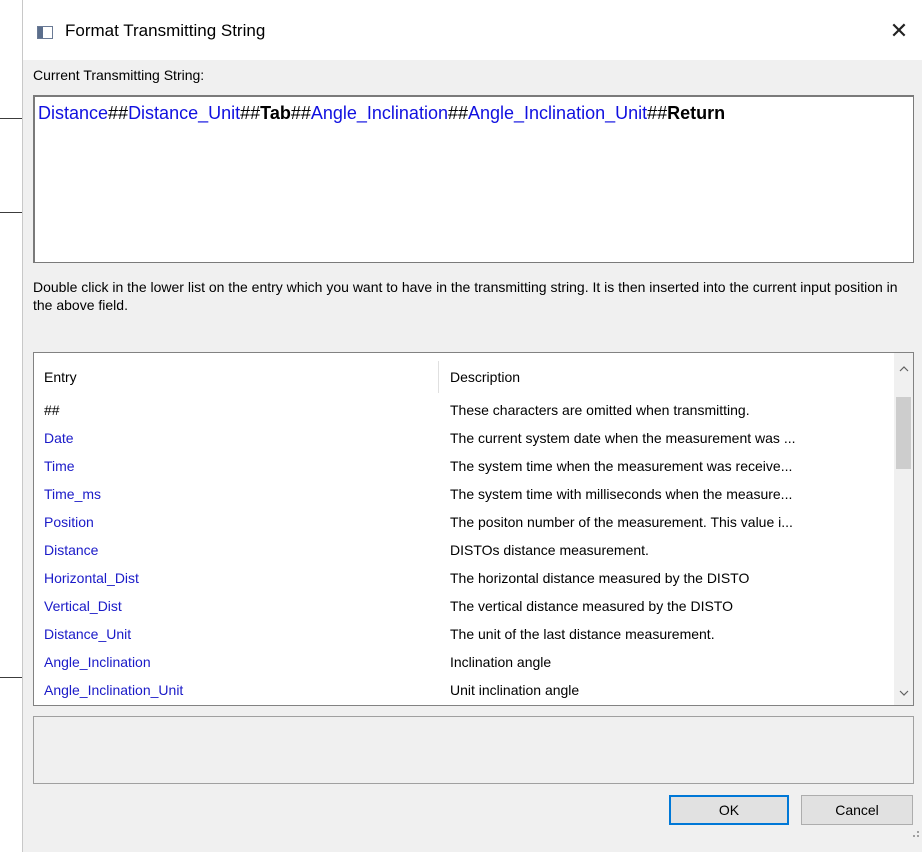  I want to click on string-token: Tab, so click(275, 113).